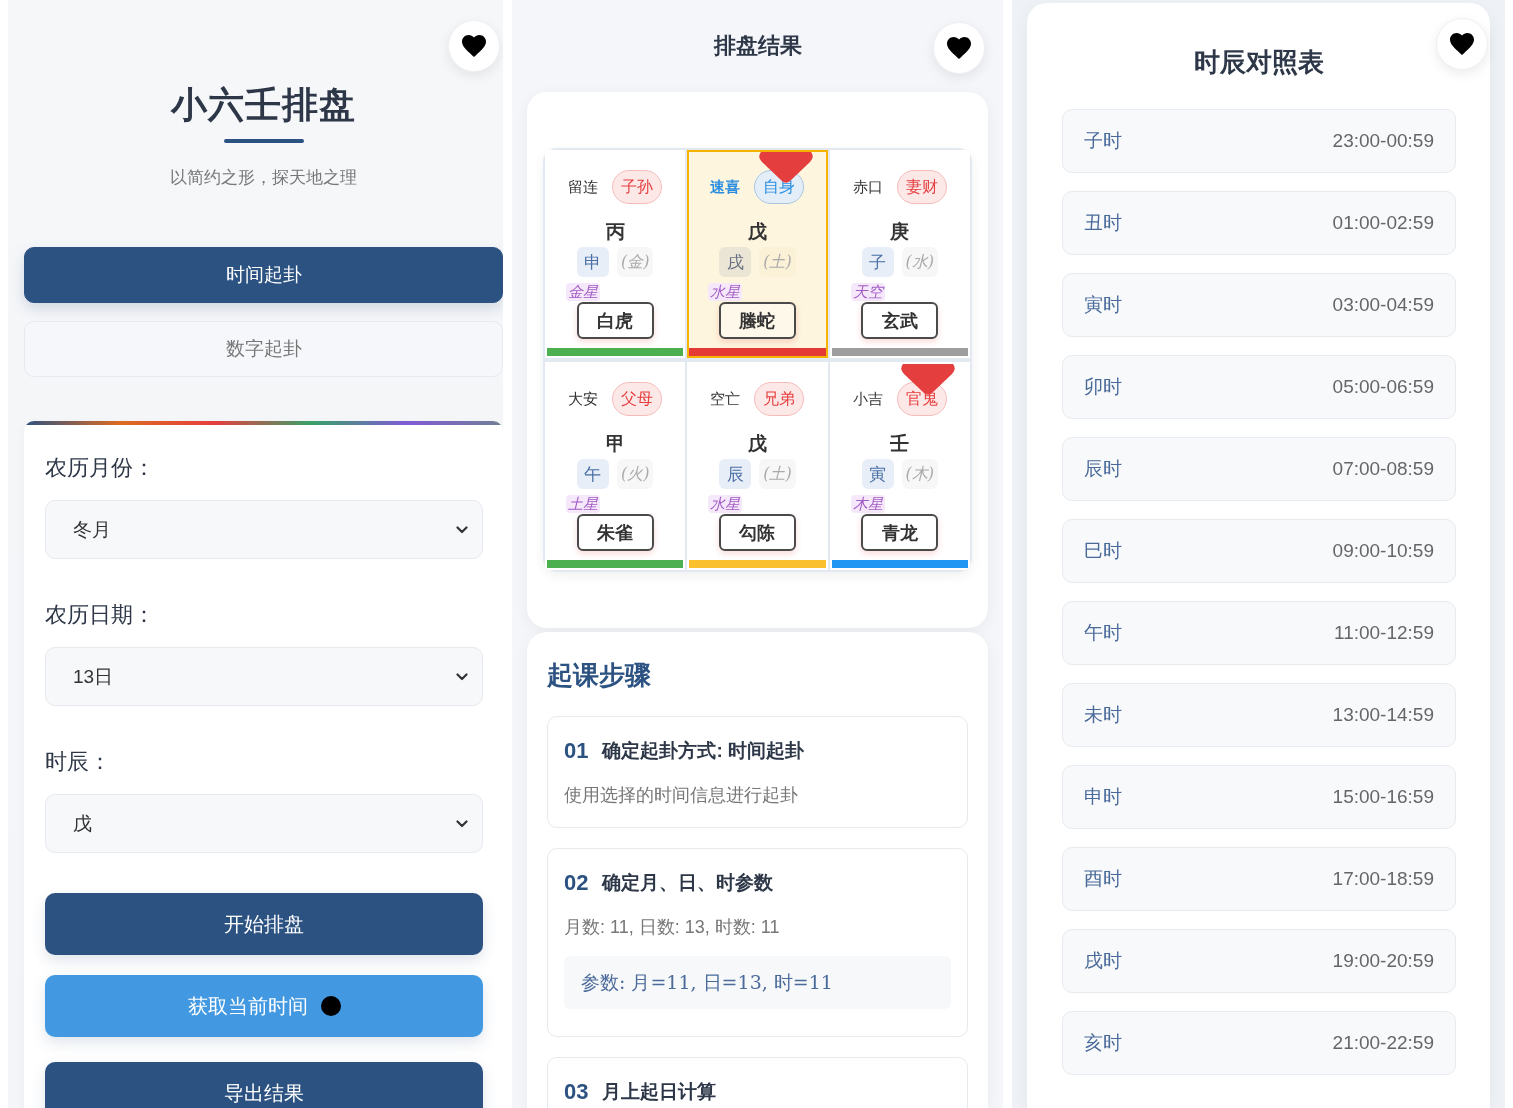 Image resolution: width=1513 pixels, height=1108 pixels. What do you see at coordinates (877, 474) in the screenshot?
I see `branch-chip: 寅` at bounding box center [877, 474].